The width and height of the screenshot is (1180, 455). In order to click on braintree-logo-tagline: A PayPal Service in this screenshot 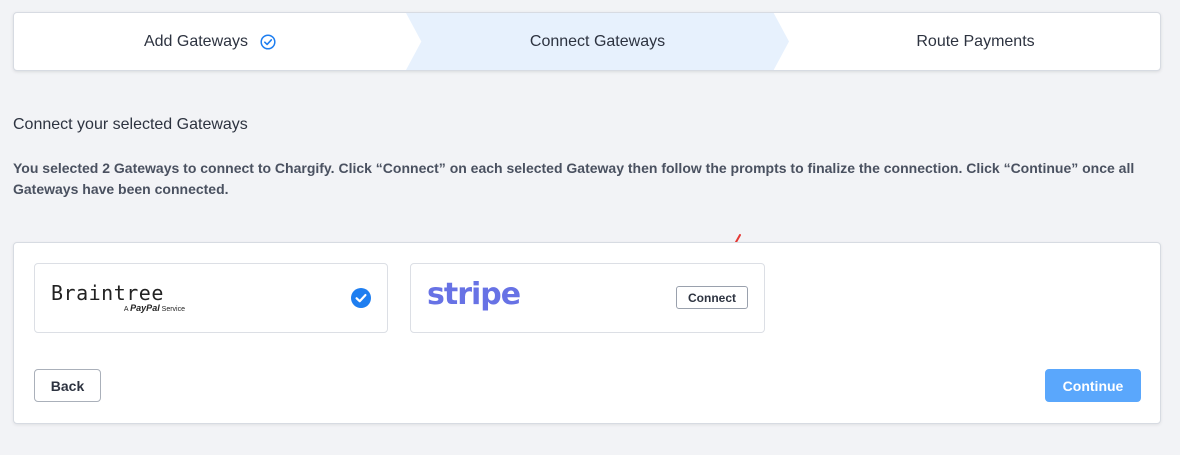, I will do `click(154, 308)`.